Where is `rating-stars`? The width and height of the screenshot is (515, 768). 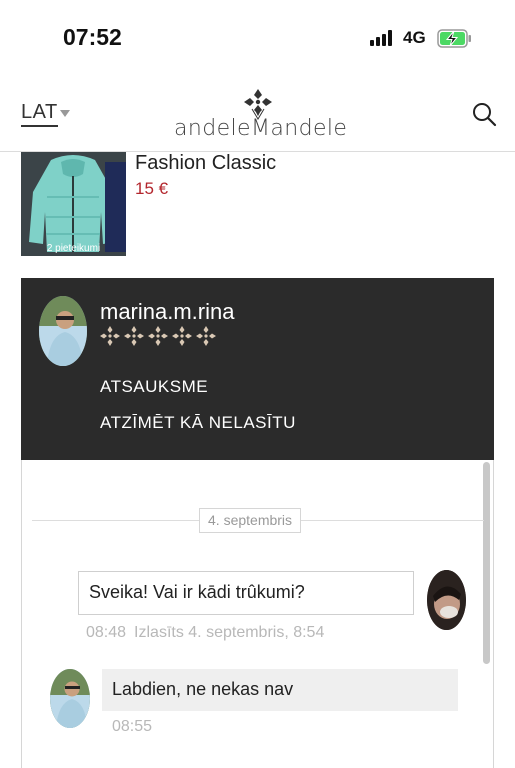
rating-stars is located at coordinates (158, 336).